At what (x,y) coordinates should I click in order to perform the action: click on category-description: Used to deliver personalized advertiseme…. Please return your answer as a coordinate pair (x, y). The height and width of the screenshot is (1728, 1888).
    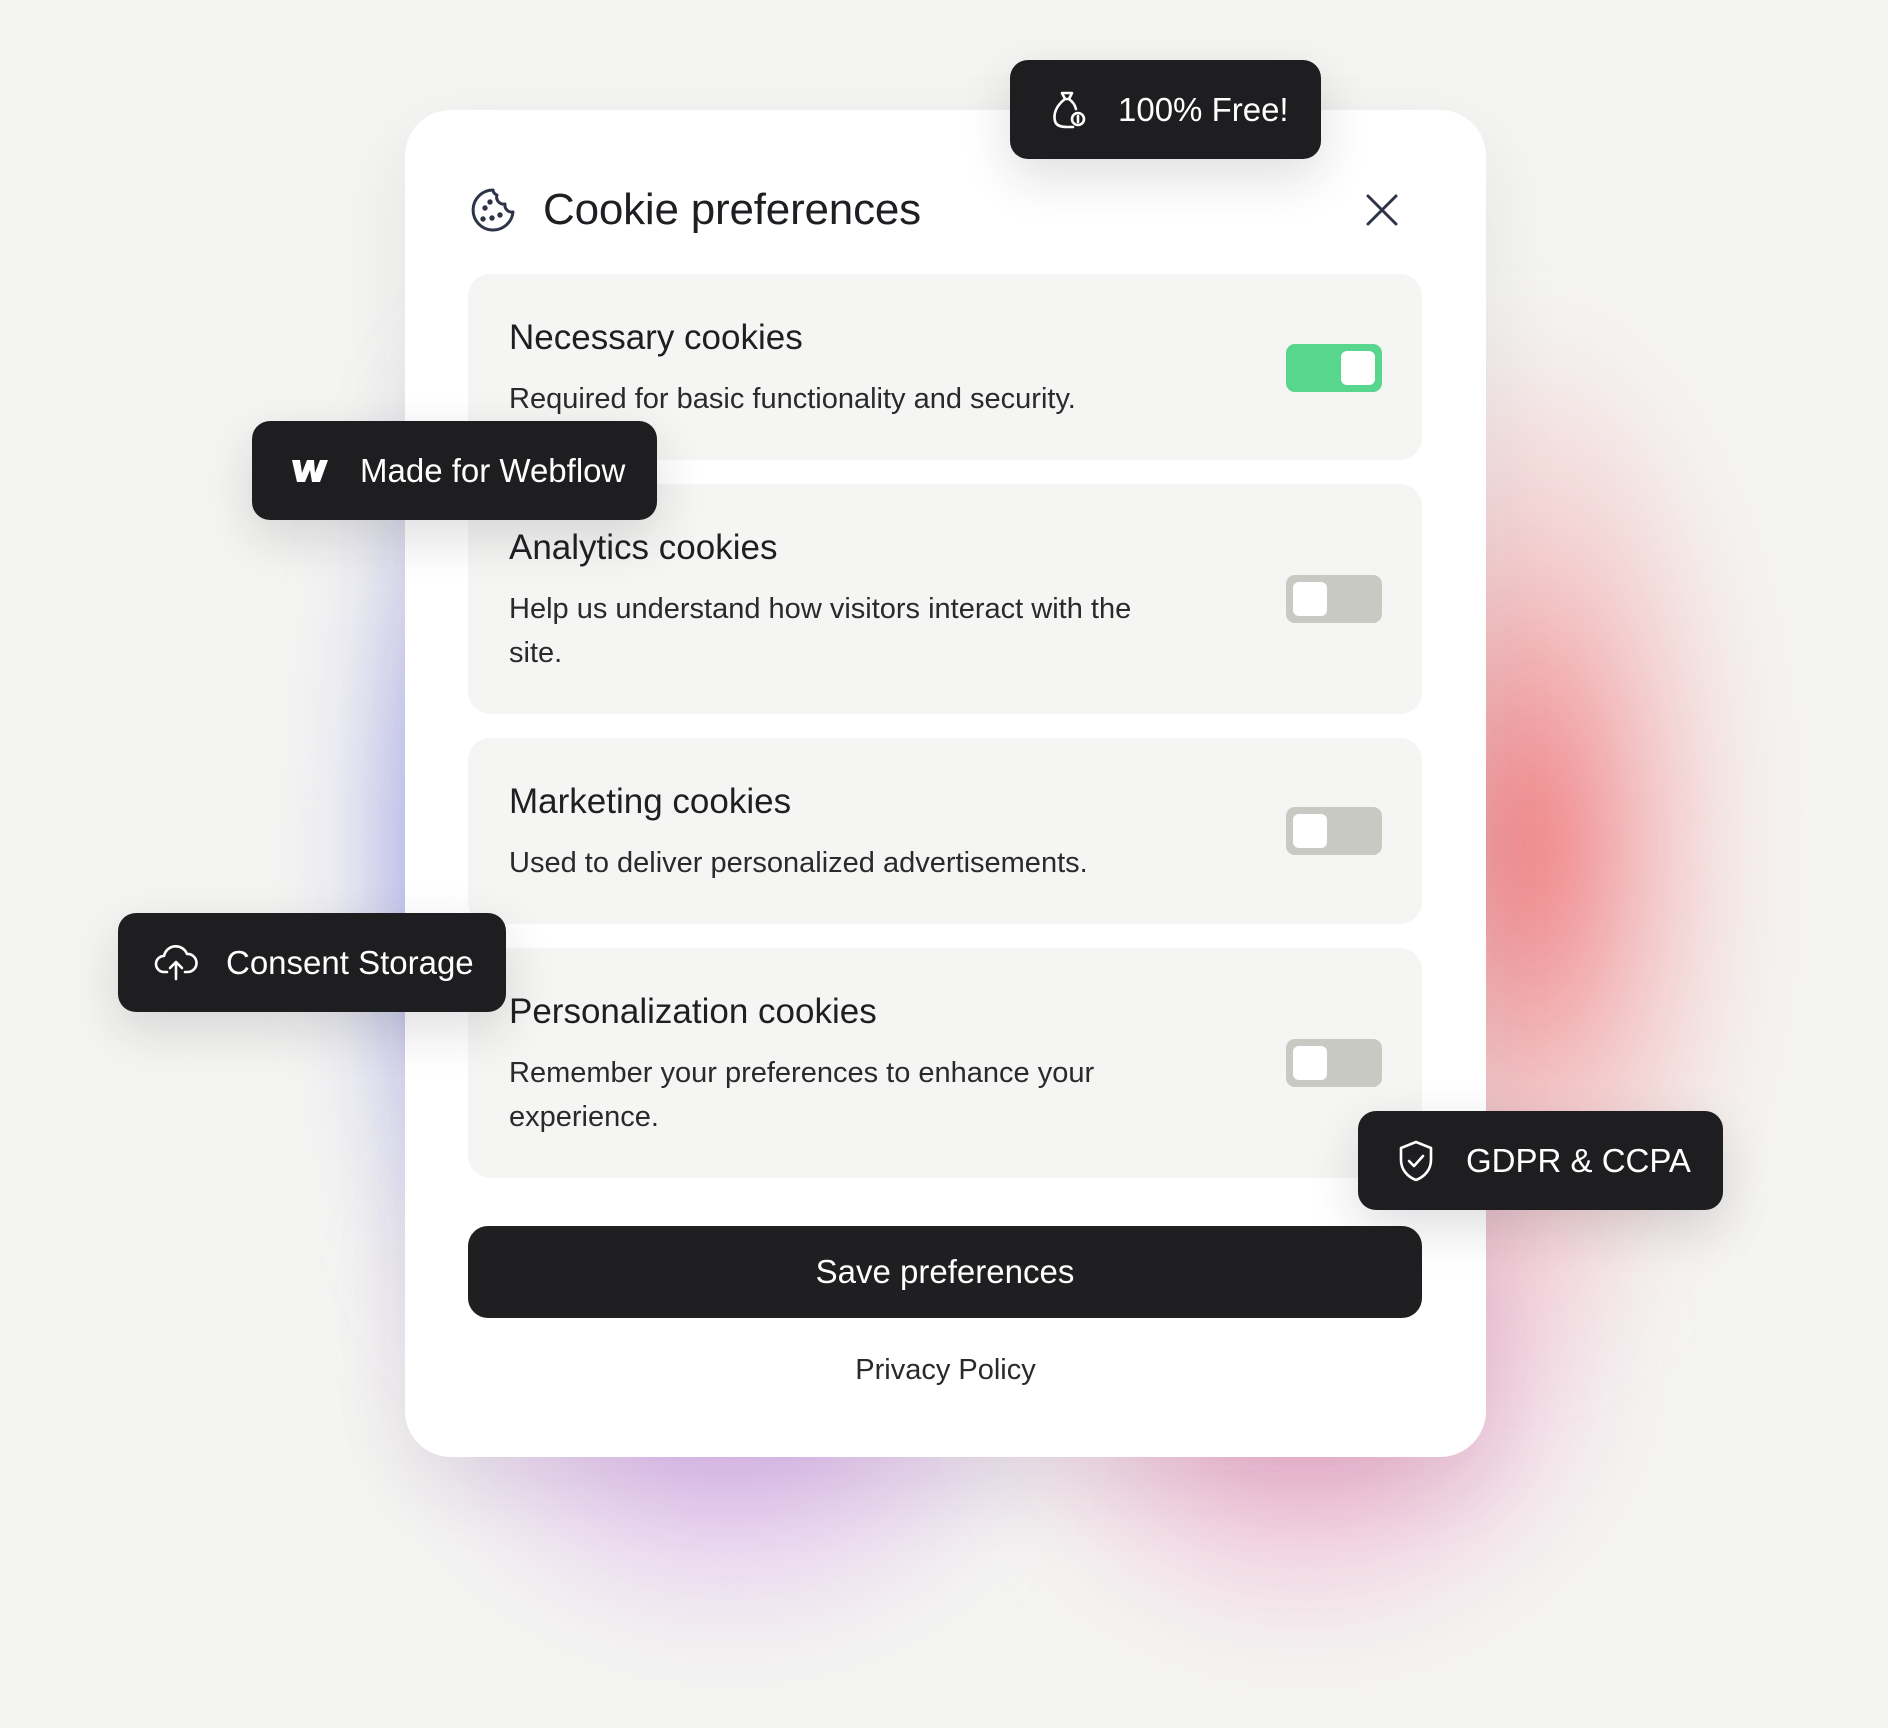
    Looking at the image, I should click on (798, 863).